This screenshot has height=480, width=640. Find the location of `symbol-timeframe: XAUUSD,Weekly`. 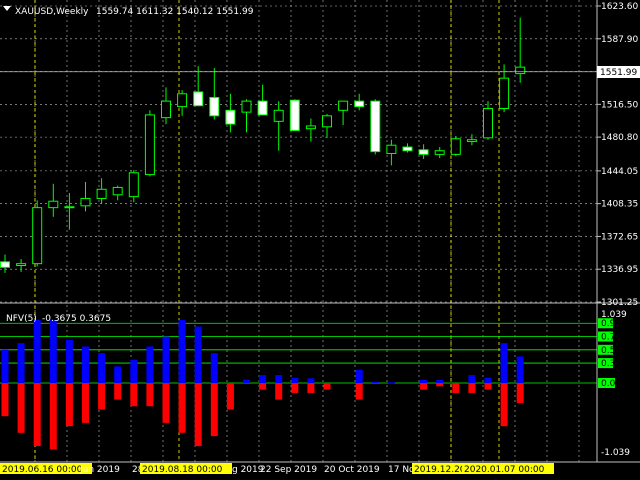

symbol-timeframe: XAUUSD,Weekly is located at coordinates (52, 12).